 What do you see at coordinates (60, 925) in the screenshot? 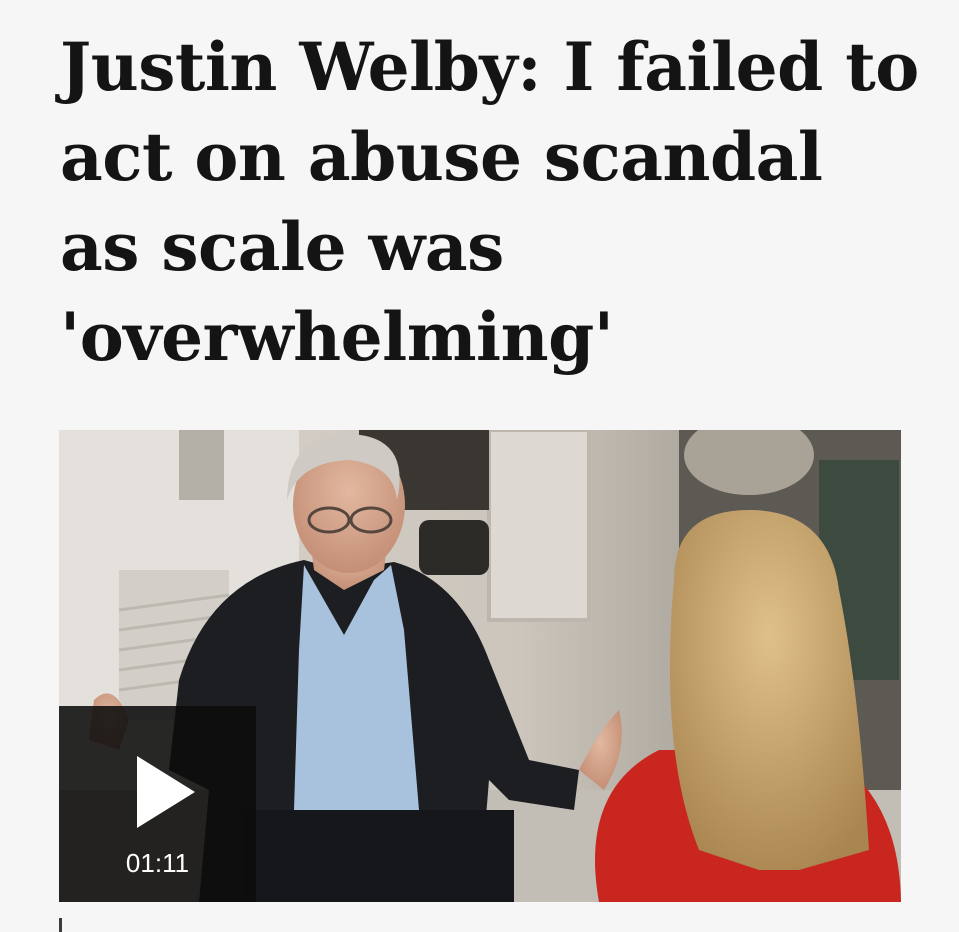
I see `caption-divider` at bounding box center [60, 925].